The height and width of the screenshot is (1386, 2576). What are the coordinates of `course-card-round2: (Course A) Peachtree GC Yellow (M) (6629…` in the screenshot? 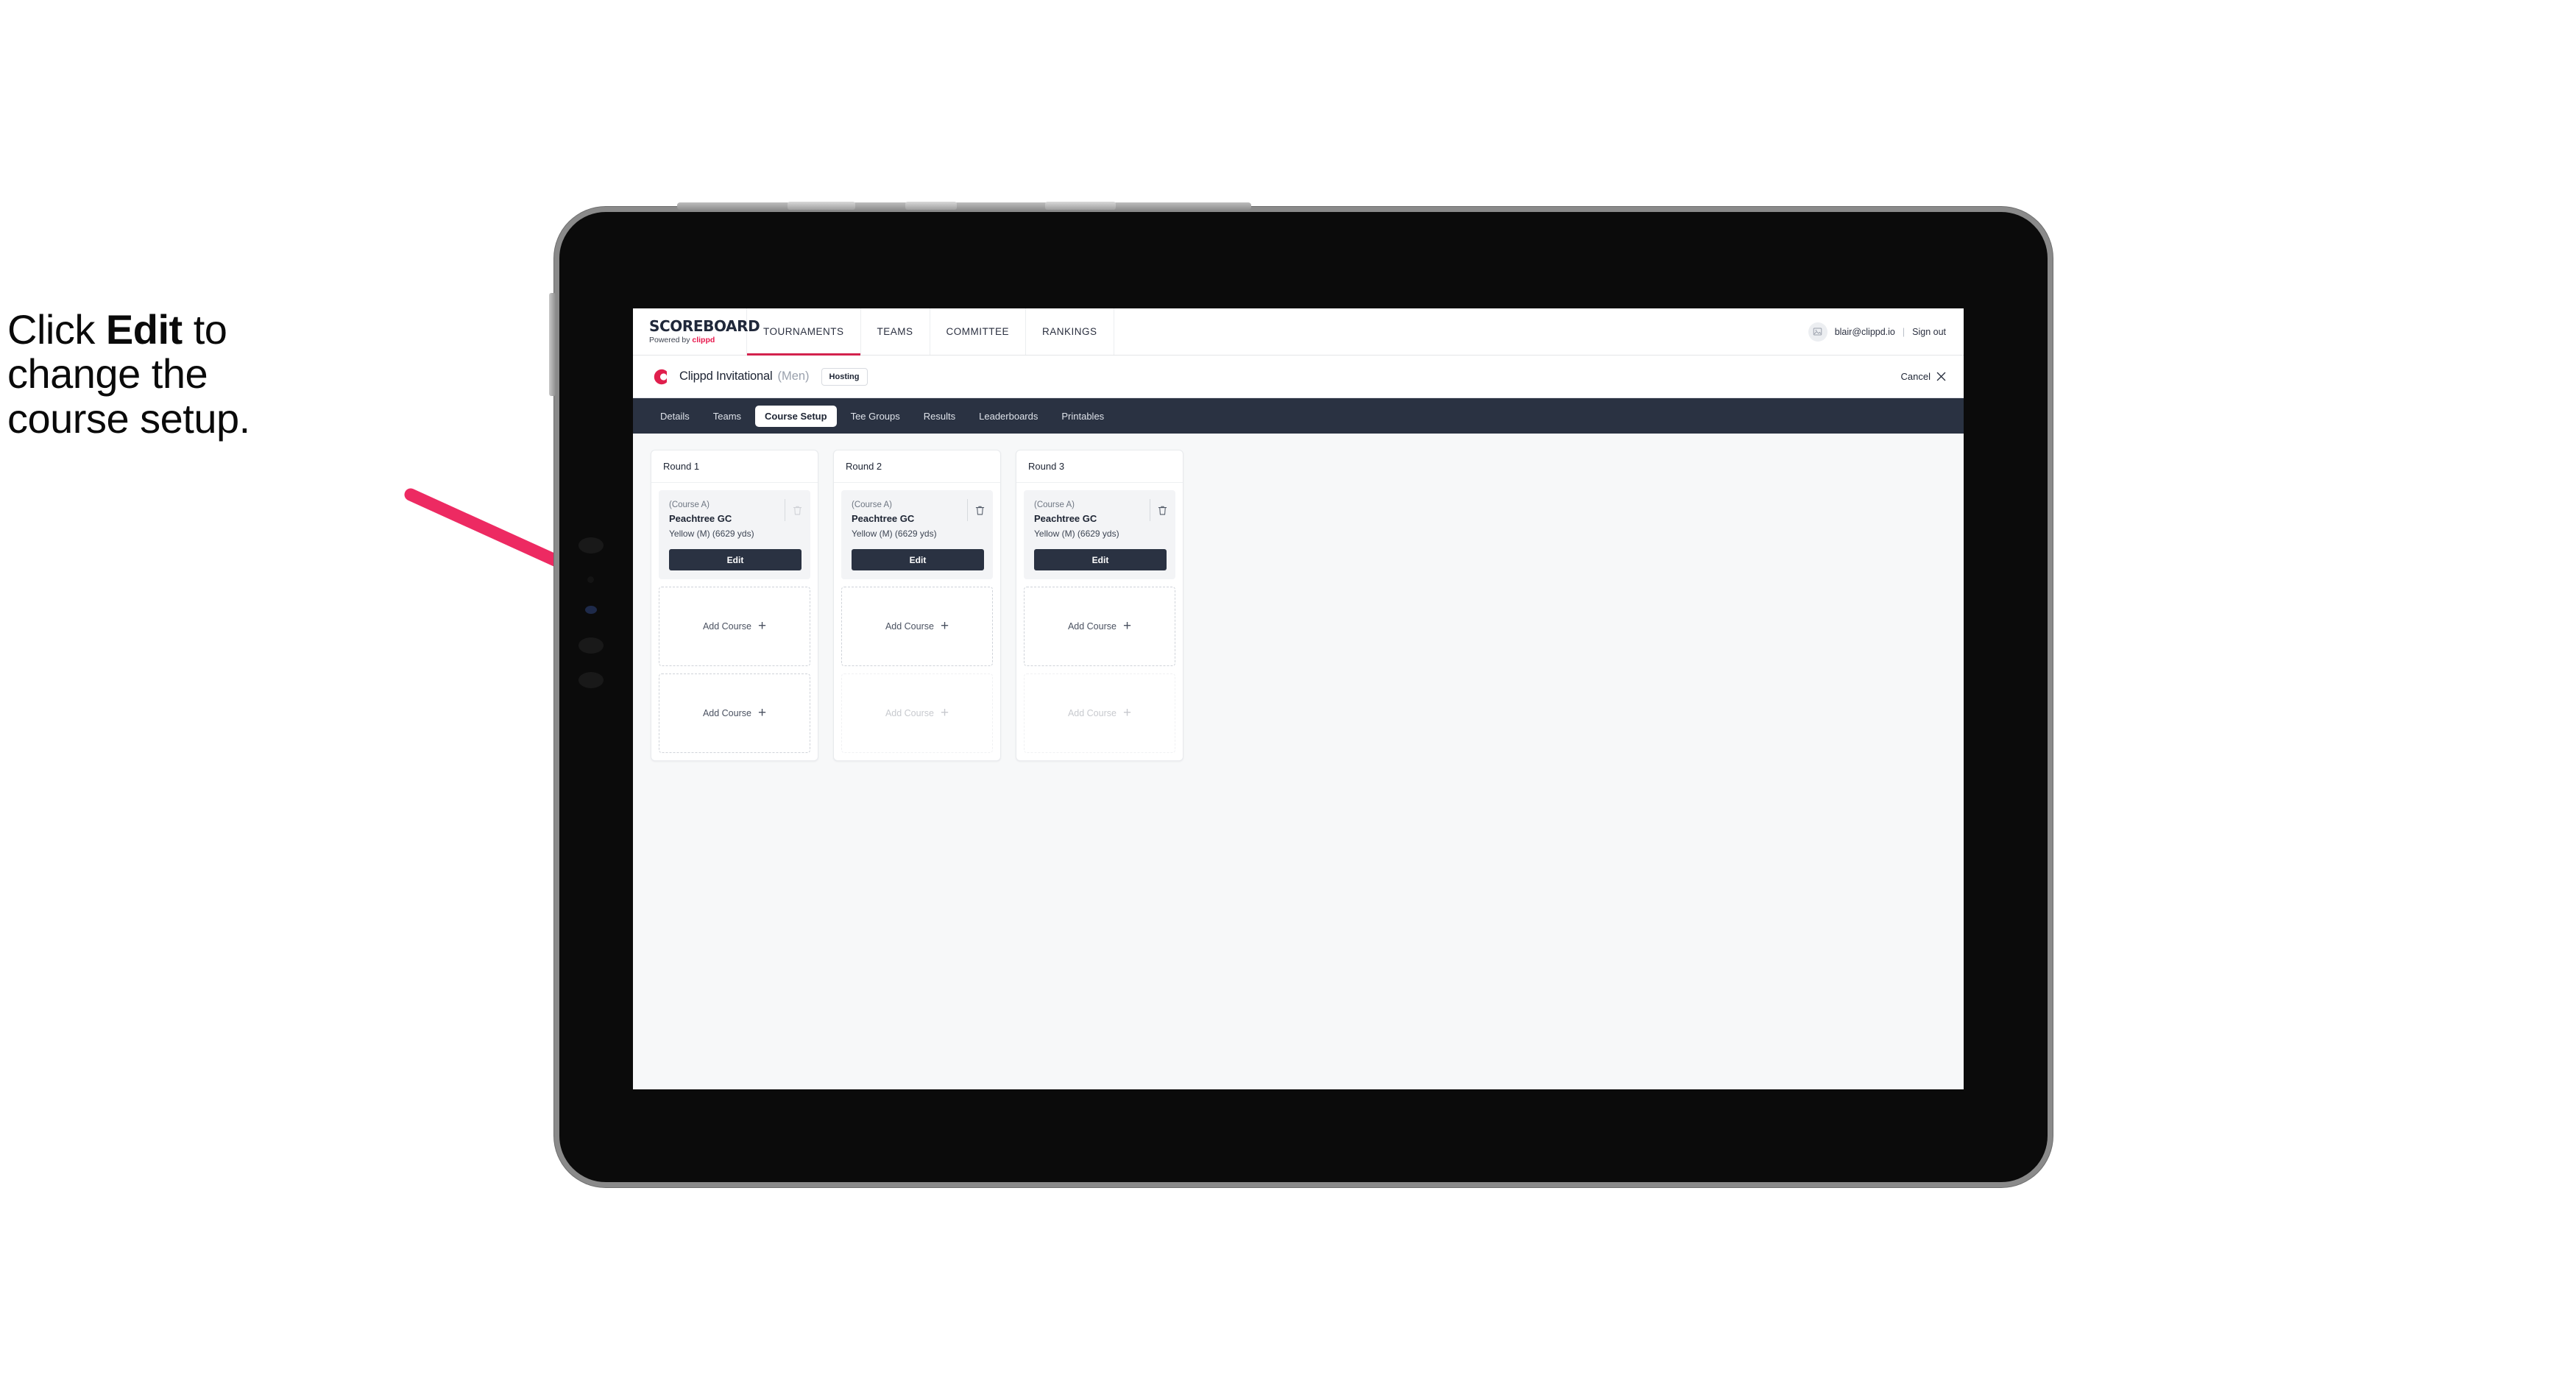 It's located at (917, 535).